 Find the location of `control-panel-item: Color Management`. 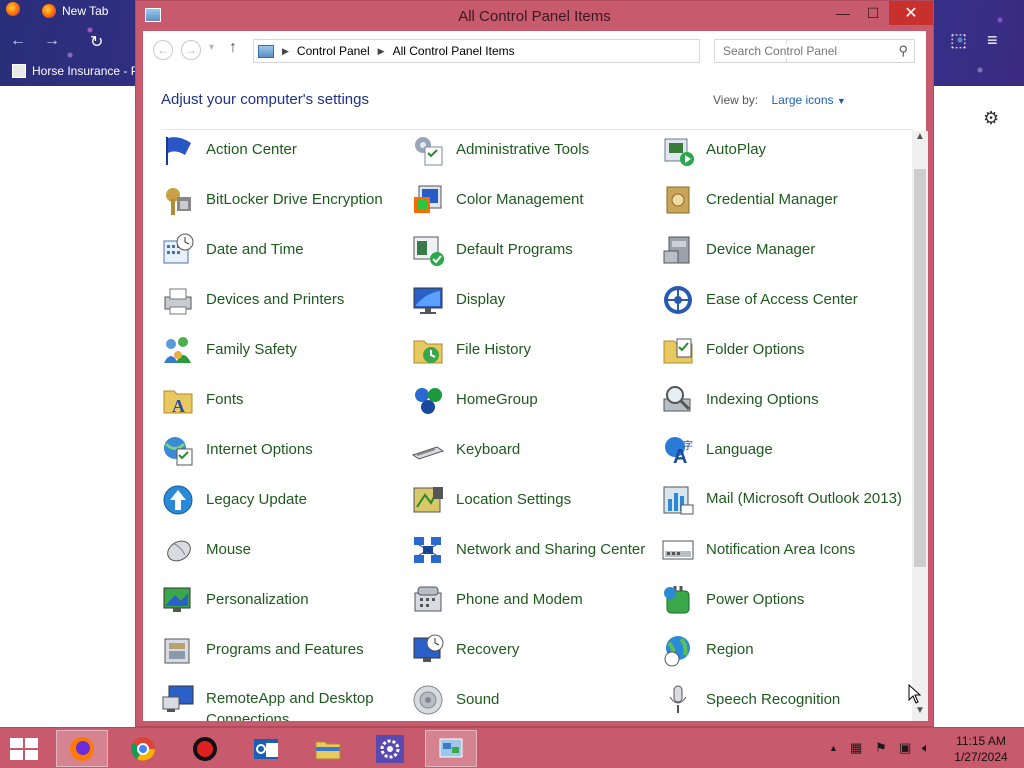

control-panel-item: Color Management is located at coordinates (536, 206).